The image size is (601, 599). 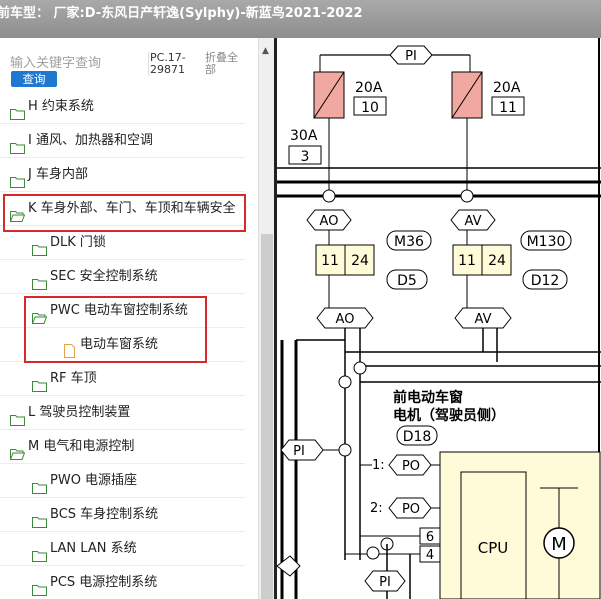 I want to click on scroll-up-arrow-icon: ▲, so click(x=265, y=51).